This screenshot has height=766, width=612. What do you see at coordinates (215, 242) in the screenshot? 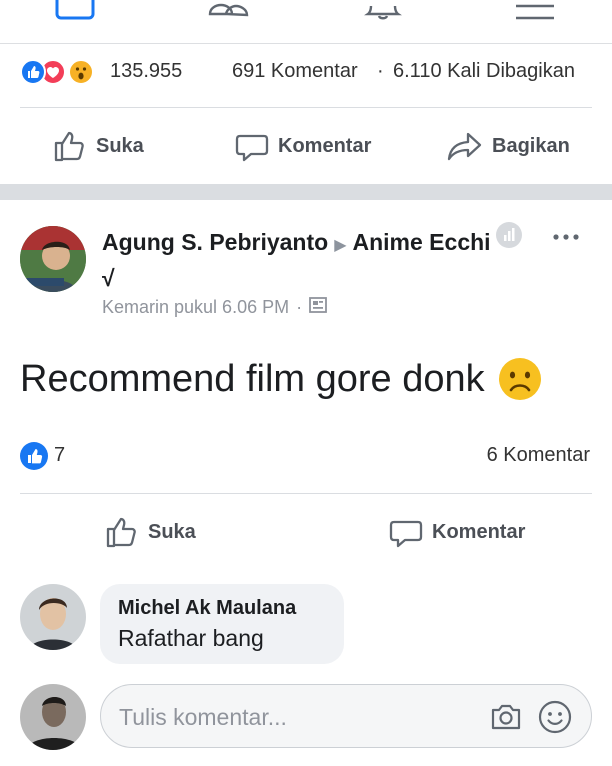
I see `author-name: Agung S. Pebriyanto` at bounding box center [215, 242].